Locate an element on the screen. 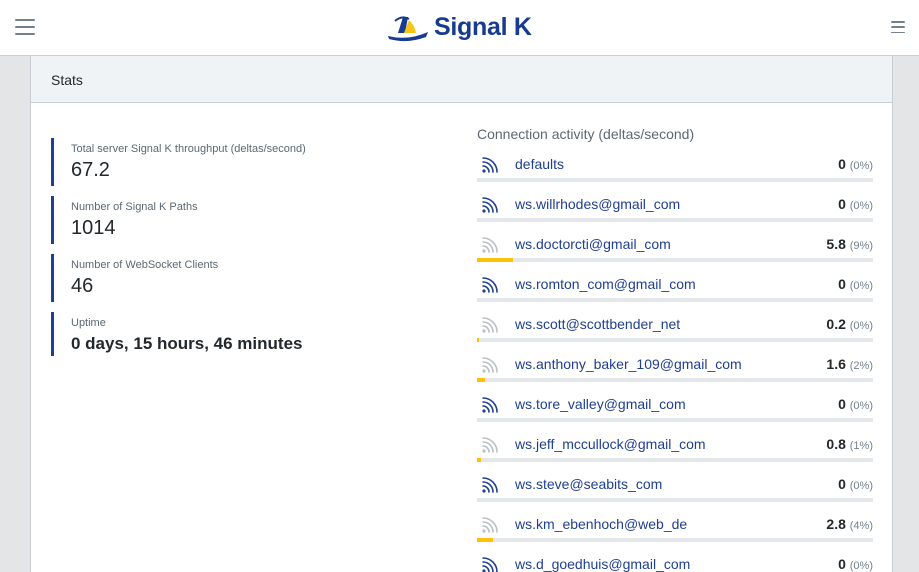 The height and width of the screenshot is (572, 919). connection-rate-percent: (2%) is located at coordinates (861, 366).